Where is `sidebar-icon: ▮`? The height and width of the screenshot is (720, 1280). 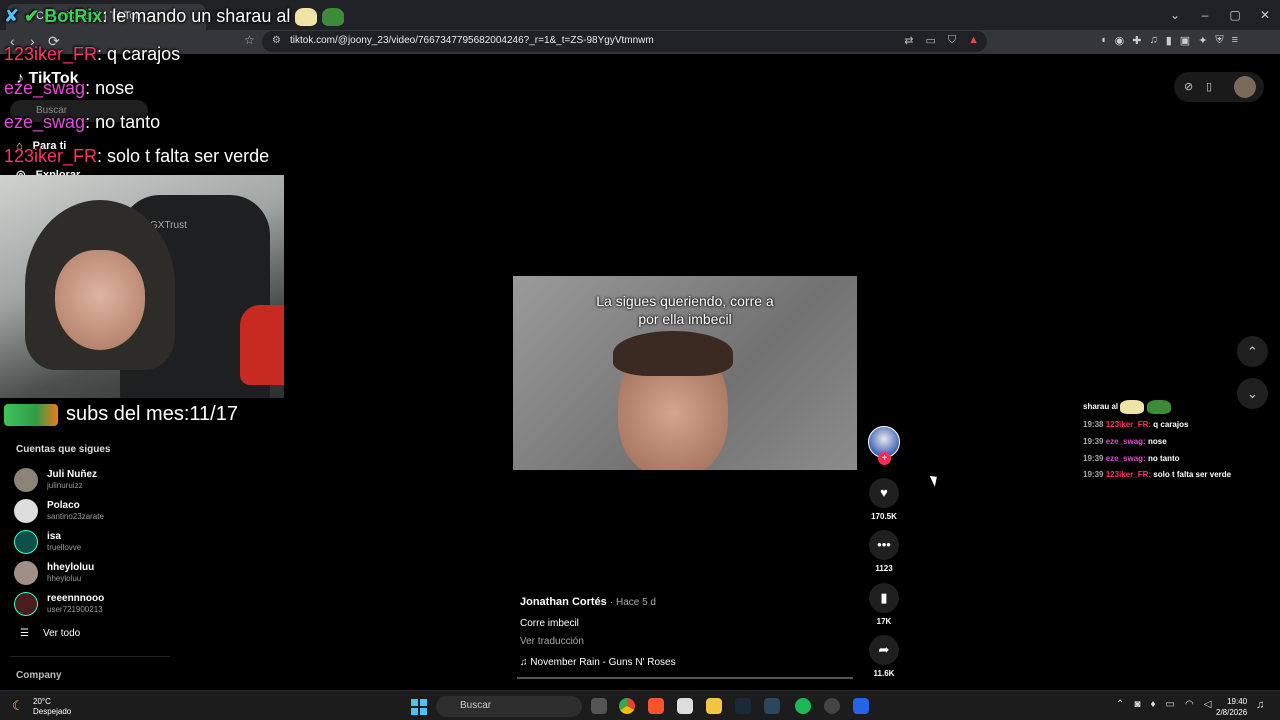 sidebar-icon: ▮ is located at coordinates (1169, 40).